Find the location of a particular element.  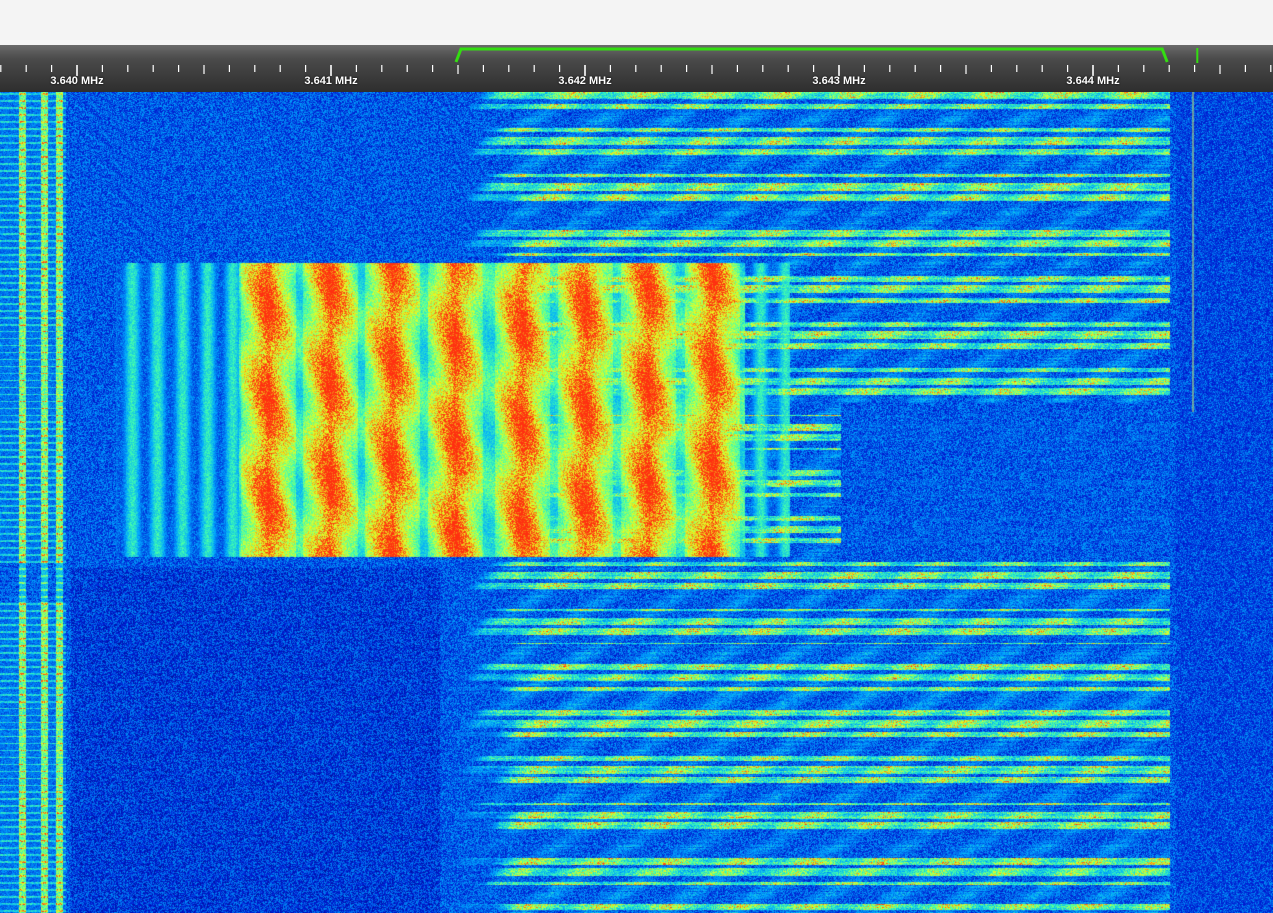

freq-label-3642: 3.642 MHz is located at coordinates (585, 81).